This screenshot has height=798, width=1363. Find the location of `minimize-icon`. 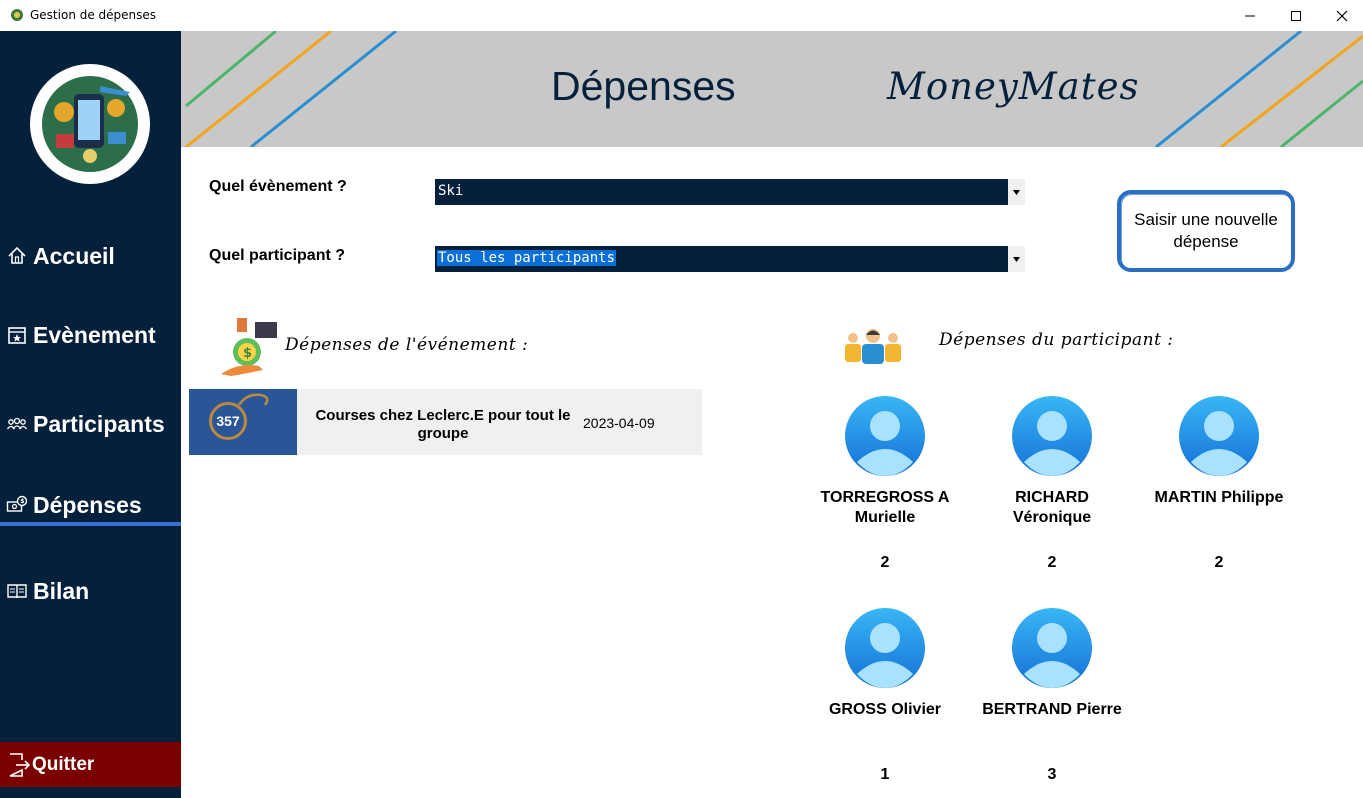

minimize-icon is located at coordinates (1250, 15).